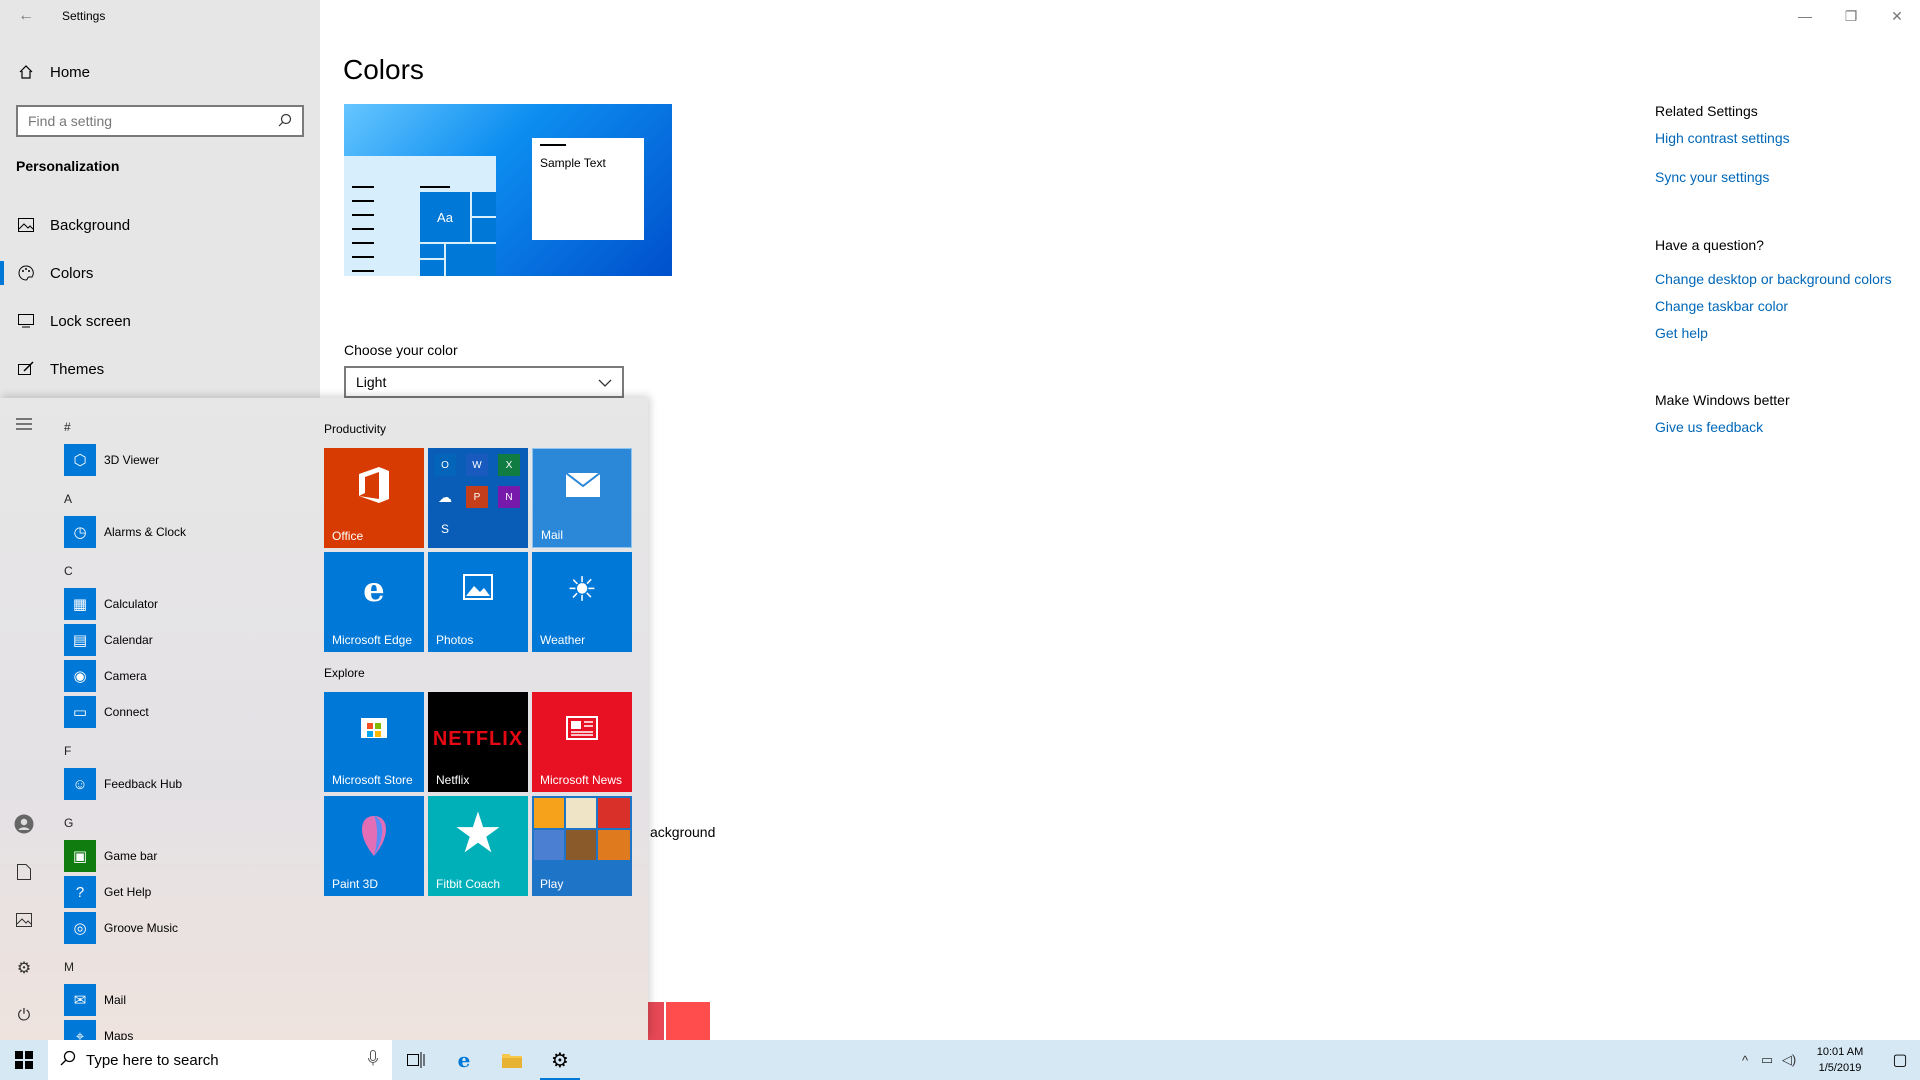 This screenshot has width=1920, height=1080. I want to click on app-calculator: ▦ Calculator, so click(111, 604).